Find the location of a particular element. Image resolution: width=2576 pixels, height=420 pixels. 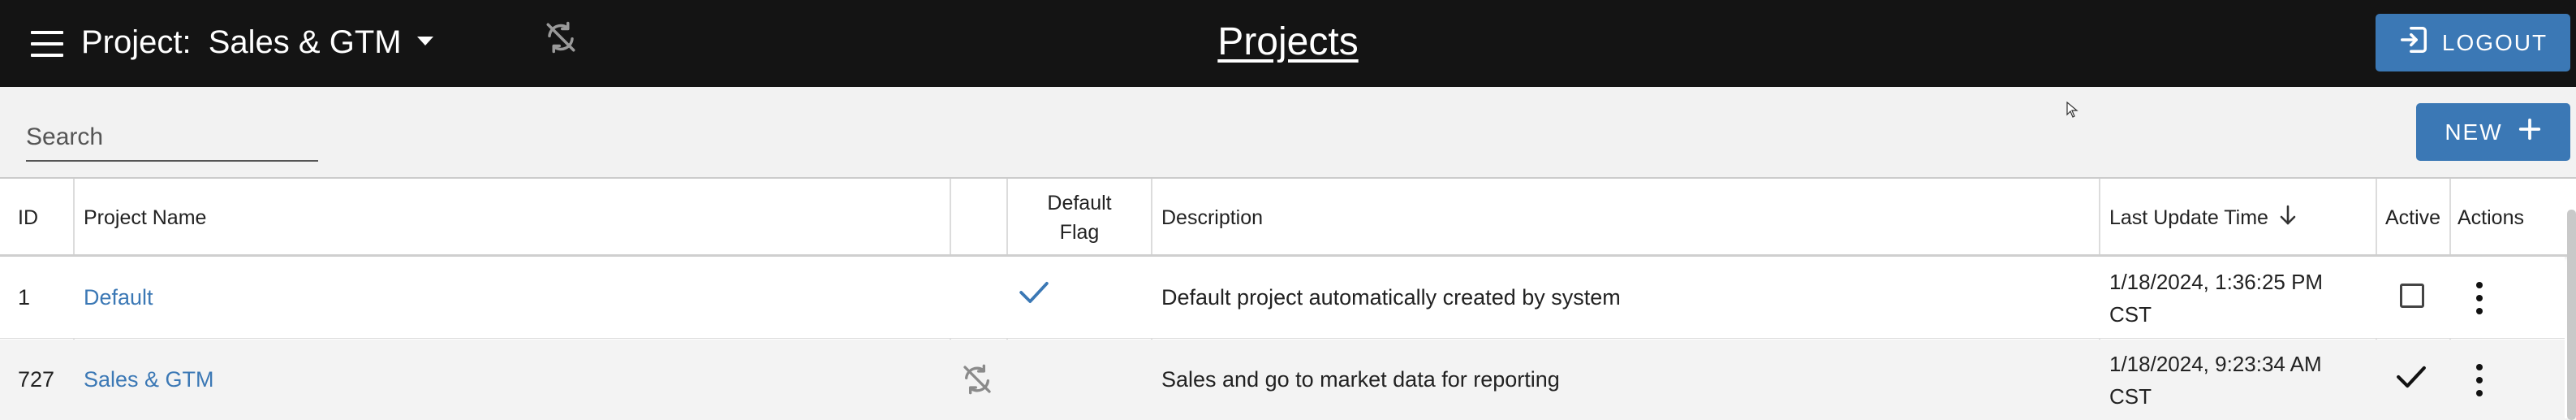

search-input is located at coordinates (172, 137).